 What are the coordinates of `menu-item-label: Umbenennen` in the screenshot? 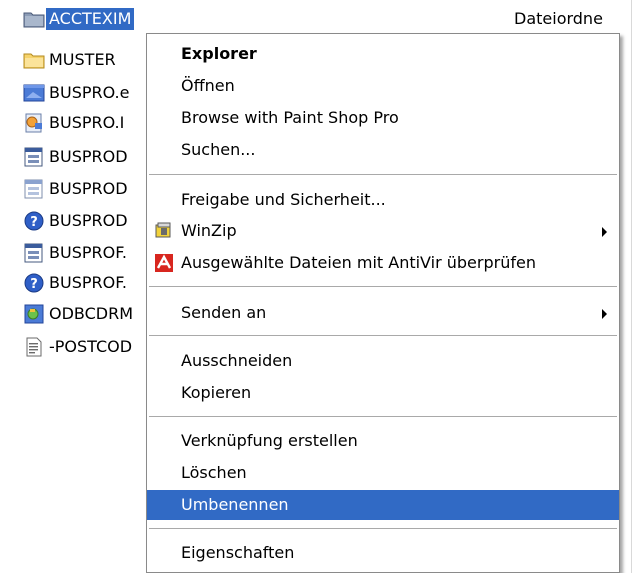 It's located at (235, 504).